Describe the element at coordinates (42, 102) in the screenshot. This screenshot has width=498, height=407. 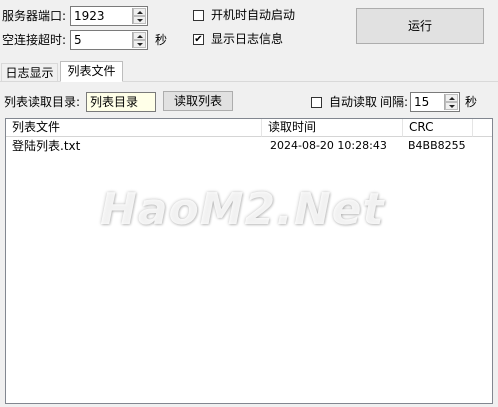
I see `dir-label: 列表读取目录:` at that location.